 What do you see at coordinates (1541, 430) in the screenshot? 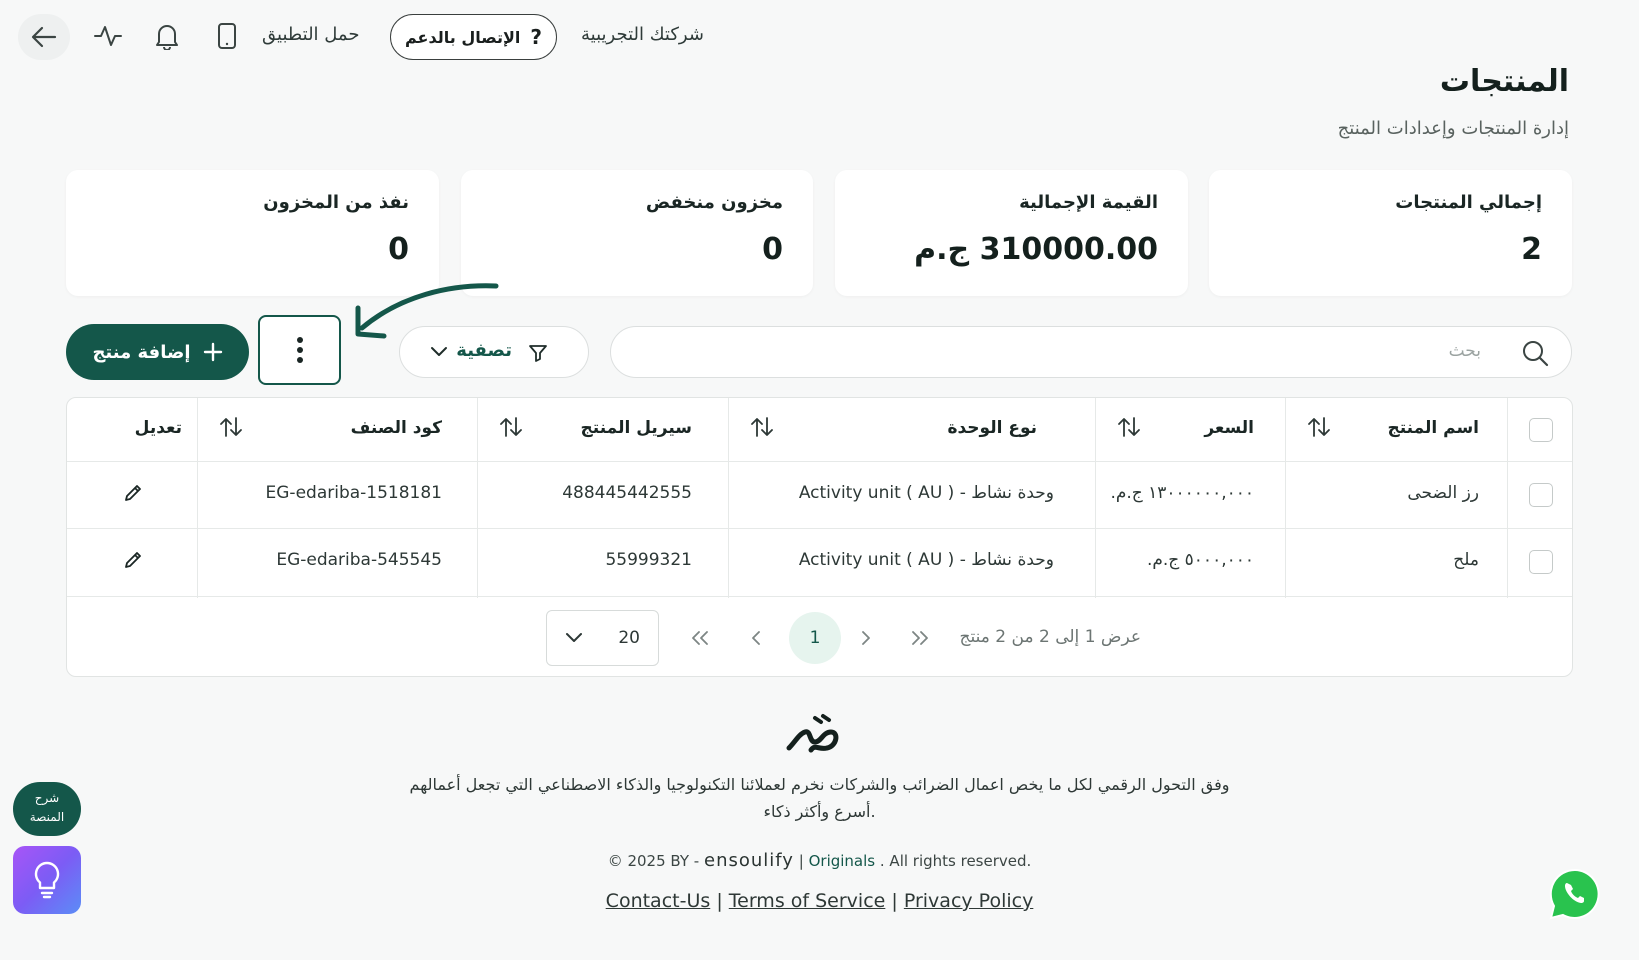
I see `select-all-checkbox` at bounding box center [1541, 430].